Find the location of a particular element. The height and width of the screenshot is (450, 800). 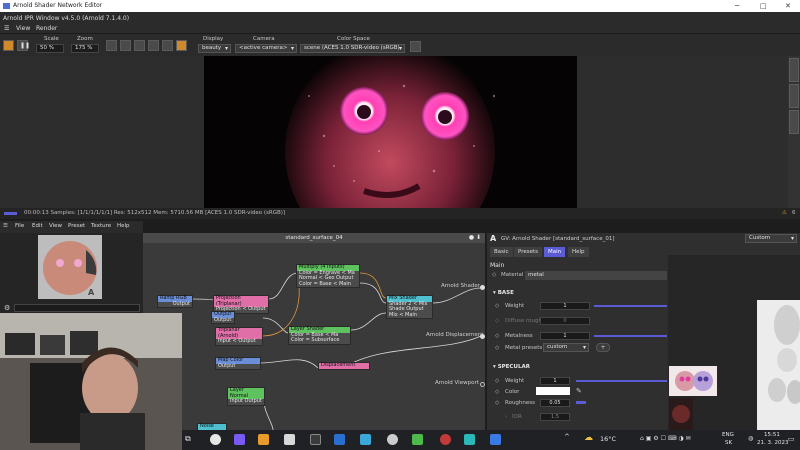

node-layer-normal: Layer Normal Input Output is located at coordinates (246, 396).